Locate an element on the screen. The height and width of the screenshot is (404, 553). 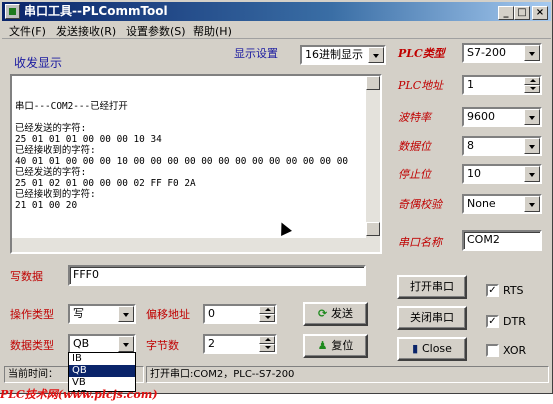
offset-spin is located at coordinates (267, 314).